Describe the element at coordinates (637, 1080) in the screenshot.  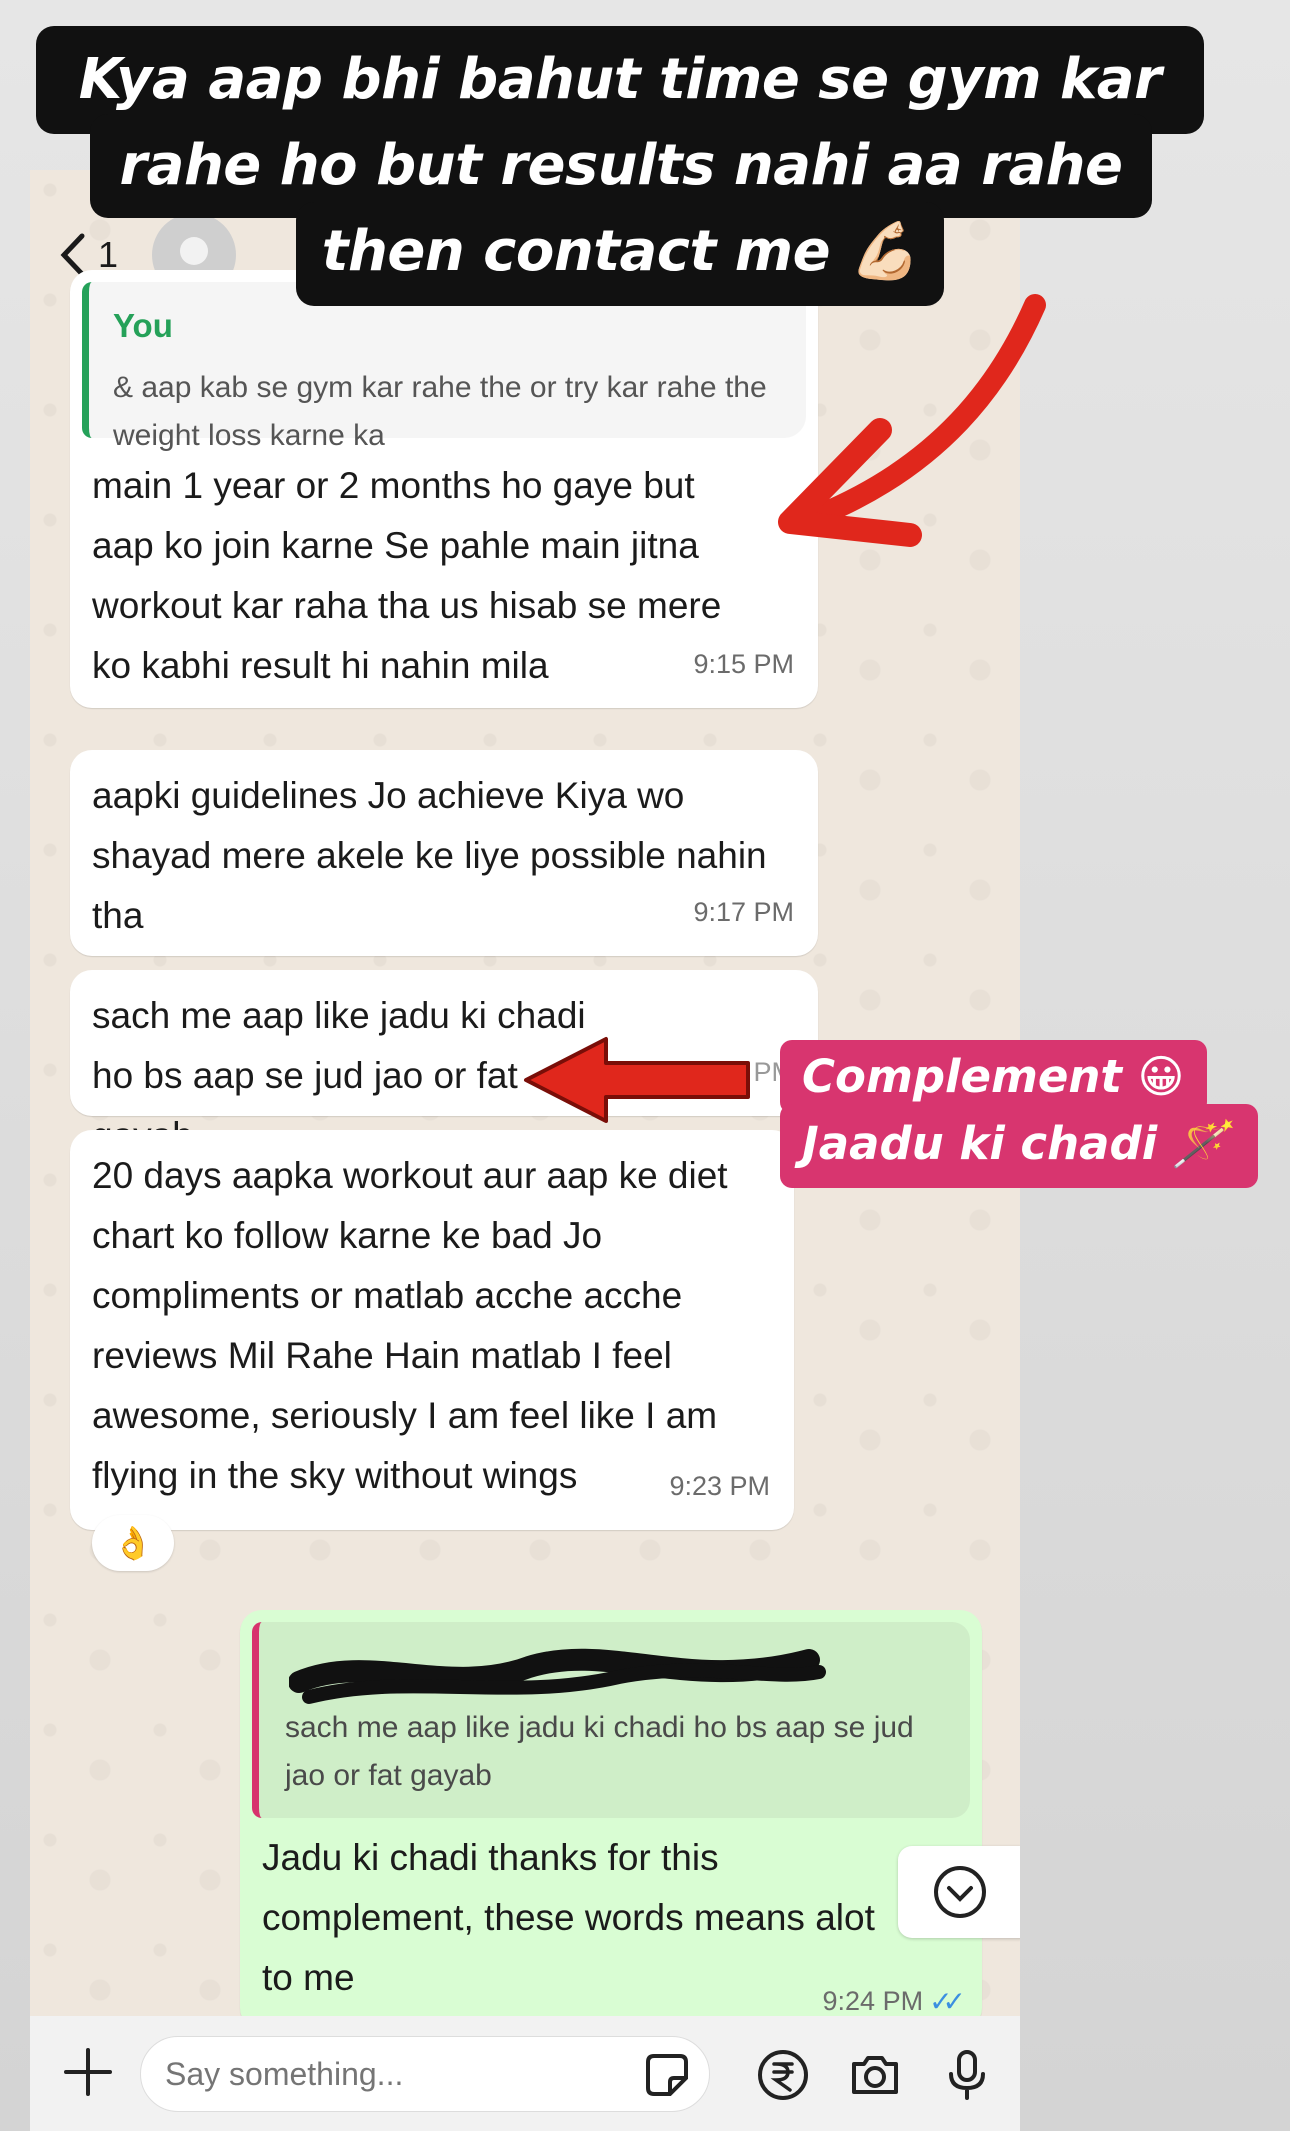
I see `red-left-arrow` at that location.